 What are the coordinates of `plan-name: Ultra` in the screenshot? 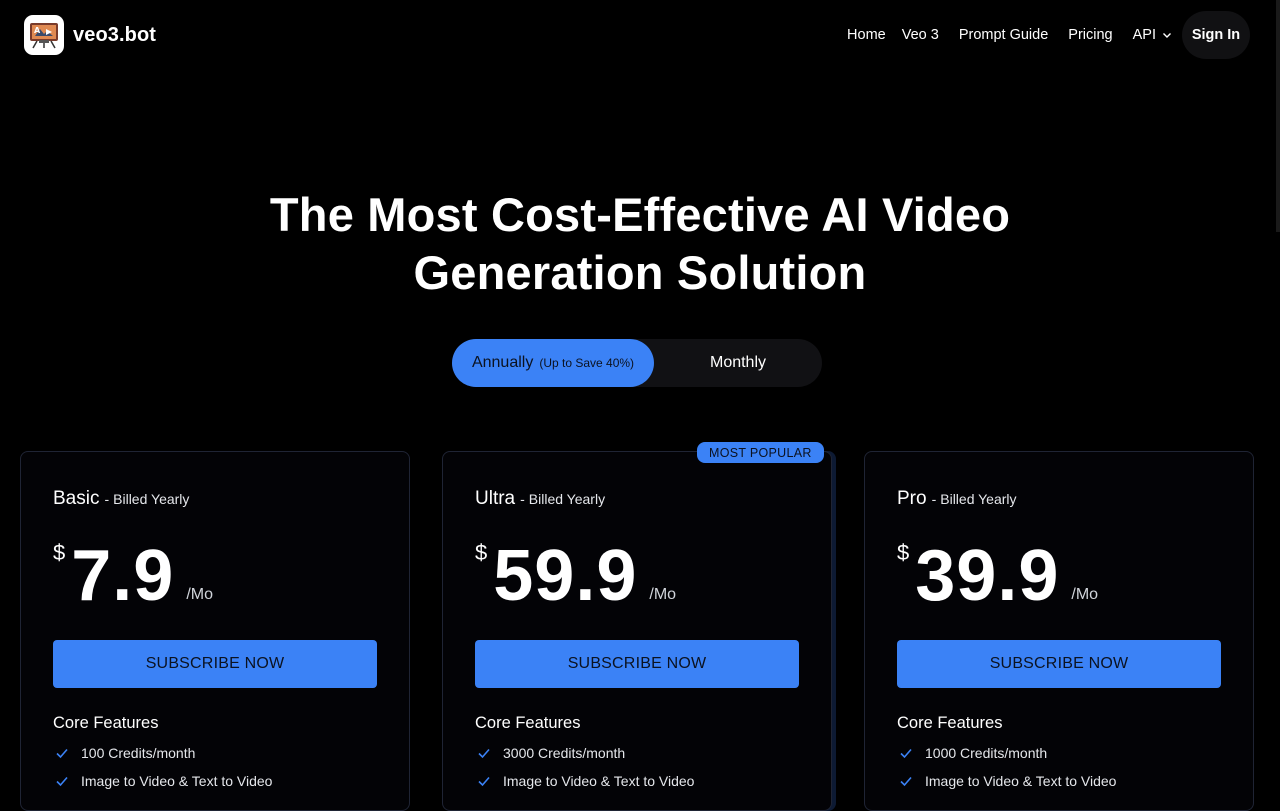 It's located at (495, 498).